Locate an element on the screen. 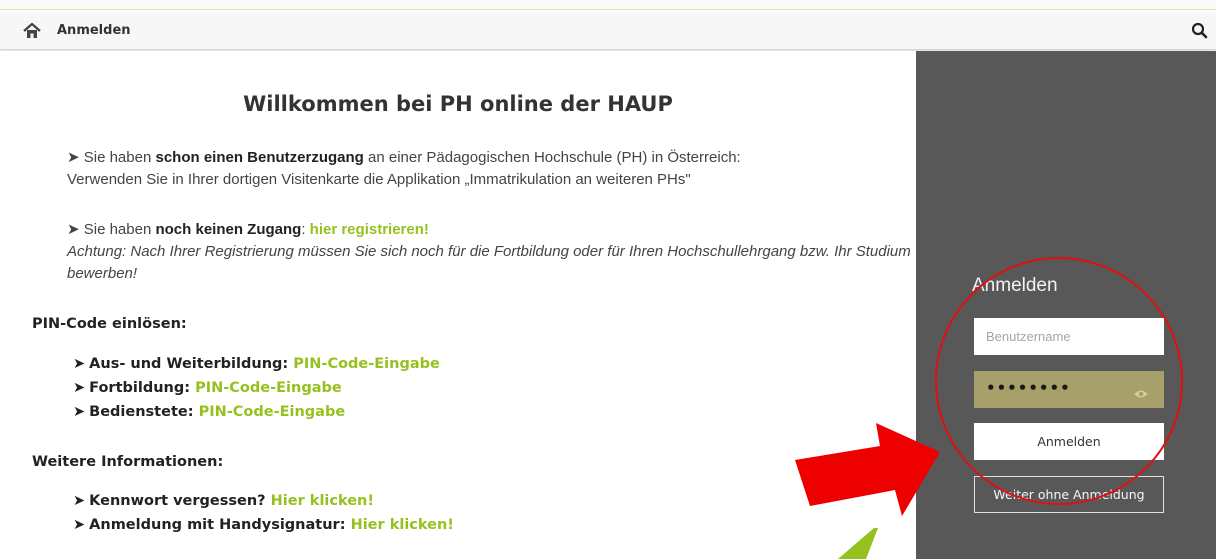  pin-code-link-bedienstete: PIN-Code-Eingabe is located at coordinates (272, 412).